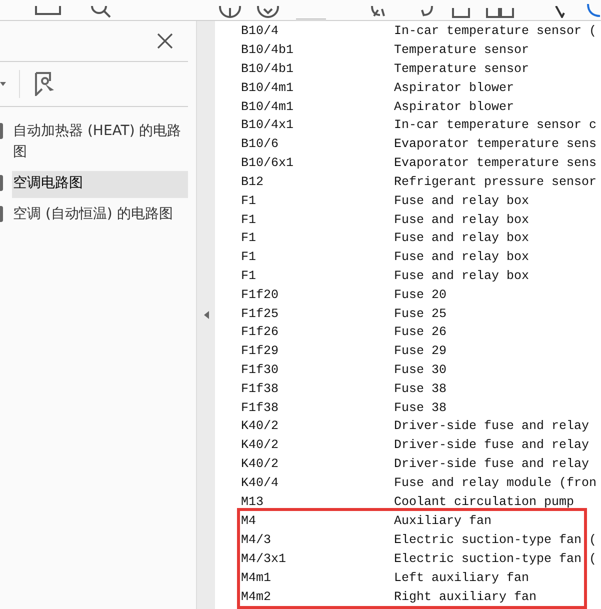 The height and width of the screenshot is (609, 601). What do you see at coordinates (260, 295) in the screenshot?
I see `part-code: F1f20` at bounding box center [260, 295].